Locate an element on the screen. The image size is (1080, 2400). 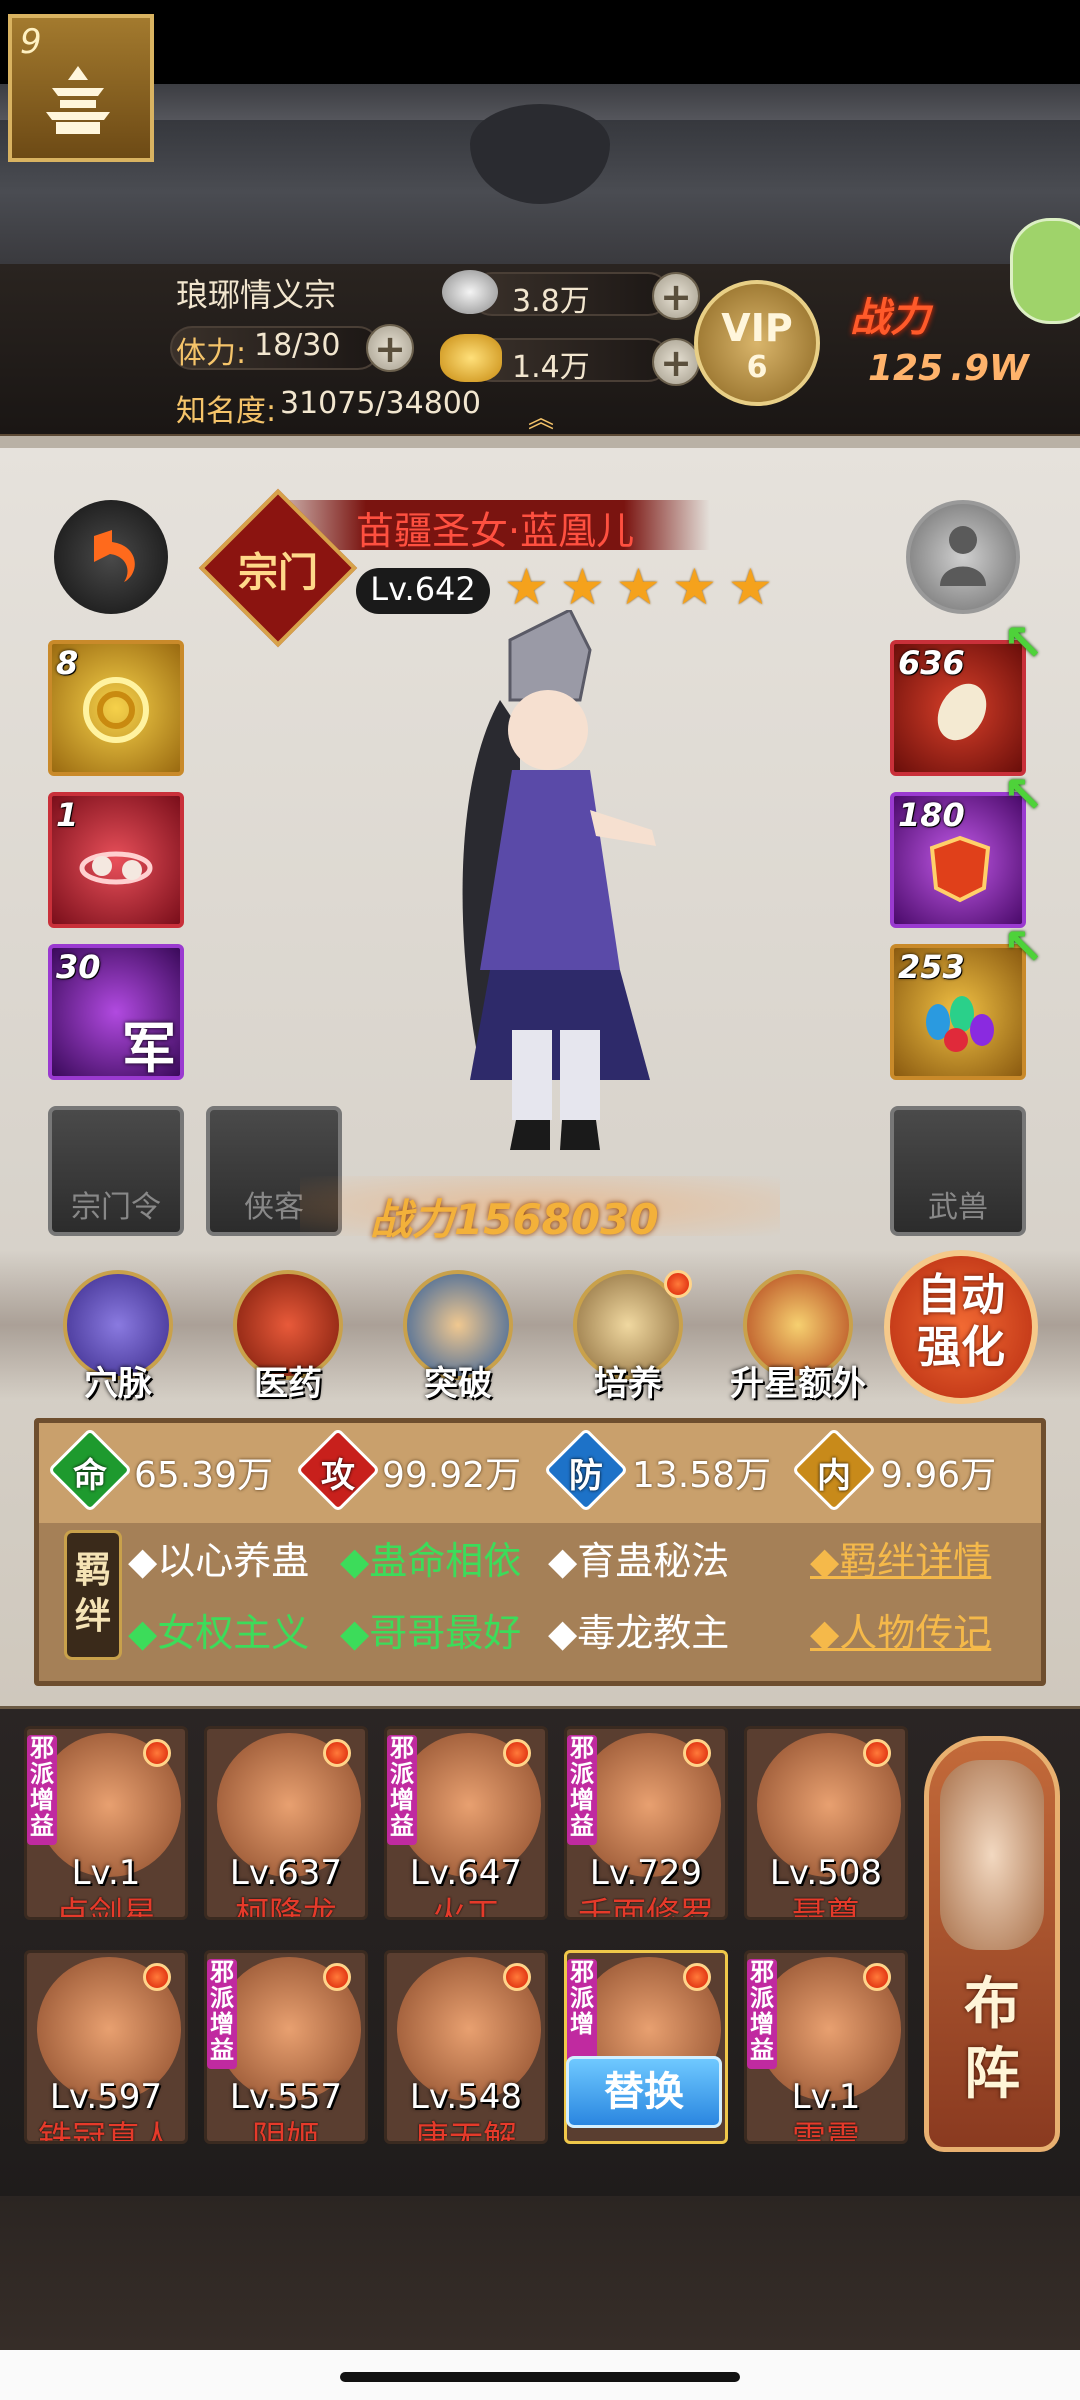
fame-value: 31075/34800 is located at coordinates (380, 403).